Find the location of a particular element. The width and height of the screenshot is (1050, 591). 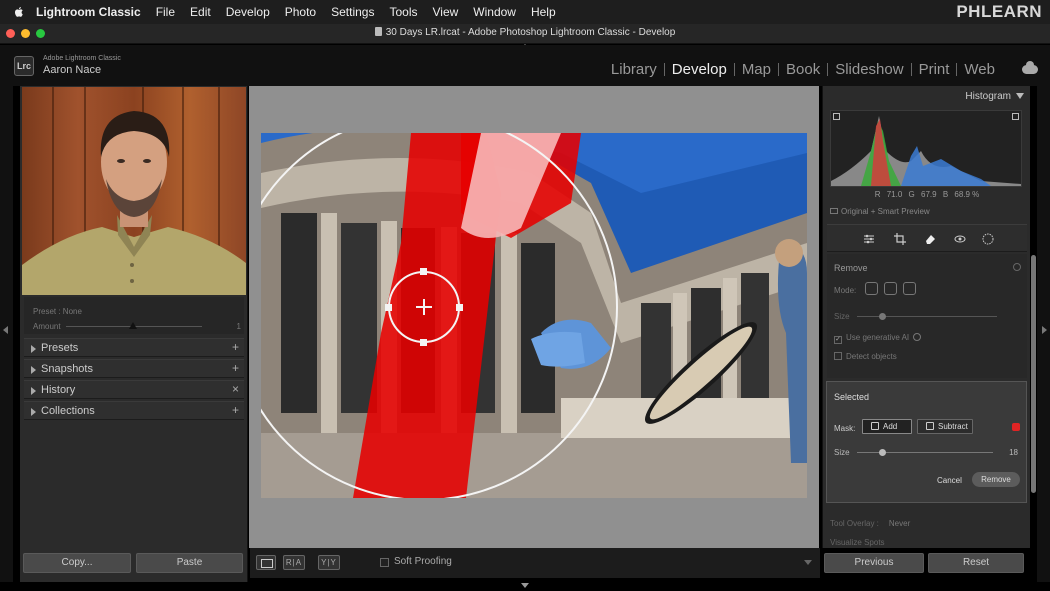

selected-size-value: 18 is located at coordinates (1013, 452).